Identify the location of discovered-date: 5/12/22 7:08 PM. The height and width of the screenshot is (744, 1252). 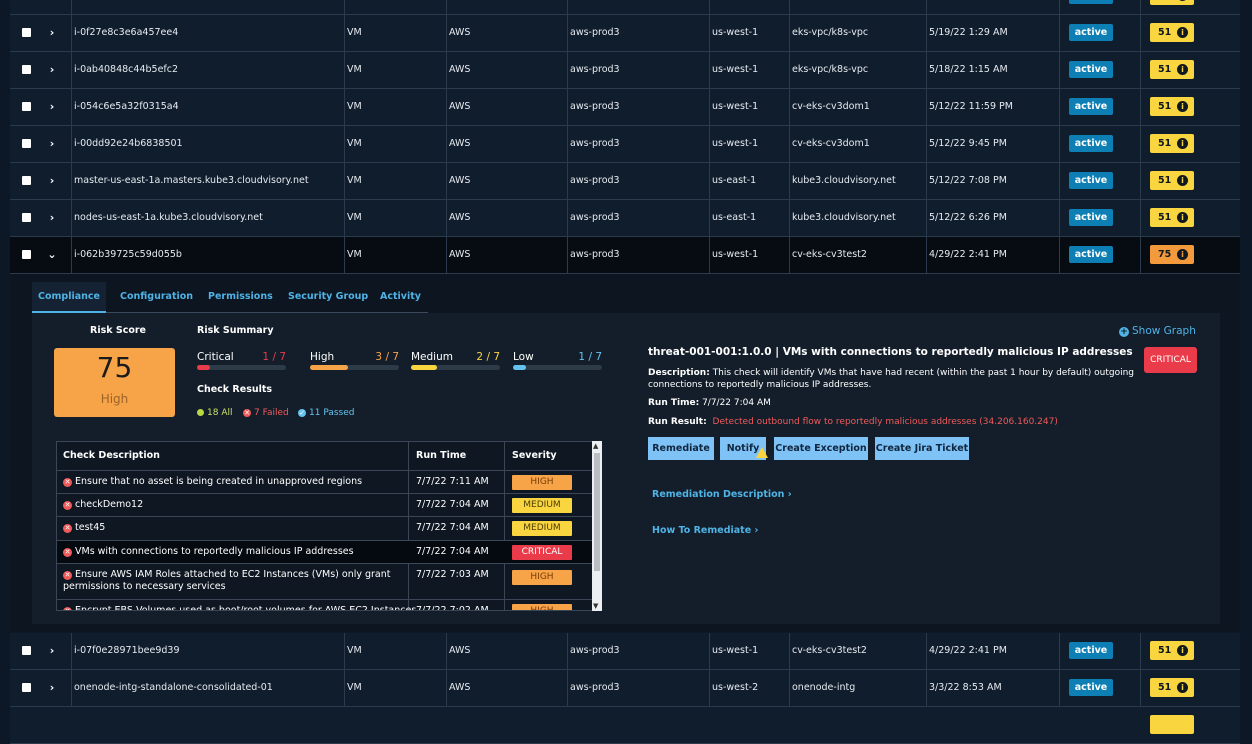
(968, 180).